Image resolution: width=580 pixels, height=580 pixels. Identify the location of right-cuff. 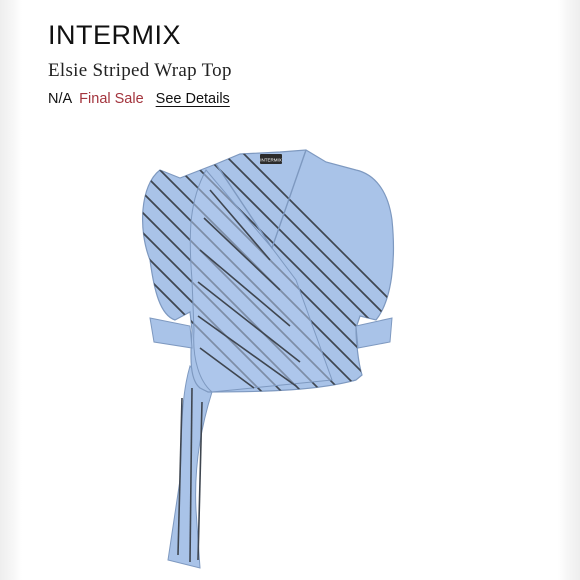
(374, 333).